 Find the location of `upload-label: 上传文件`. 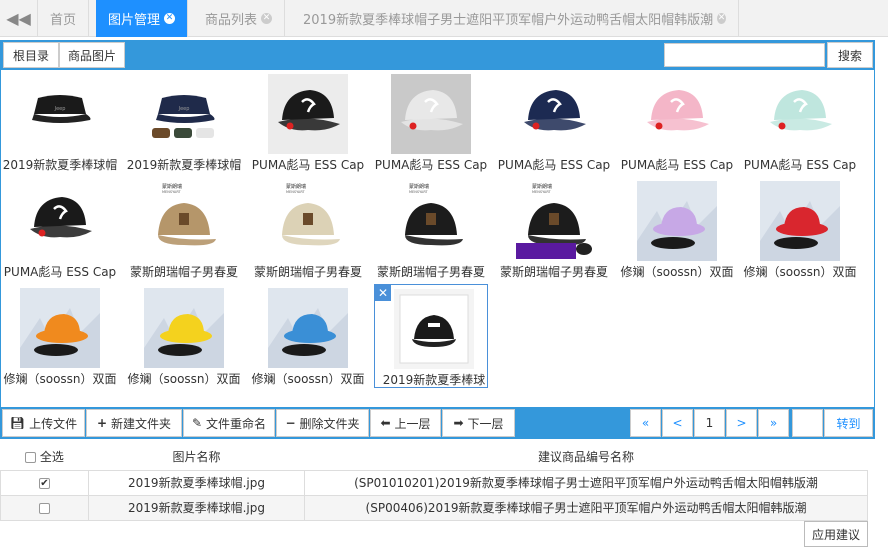

upload-label: 上传文件 is located at coordinates (53, 423).